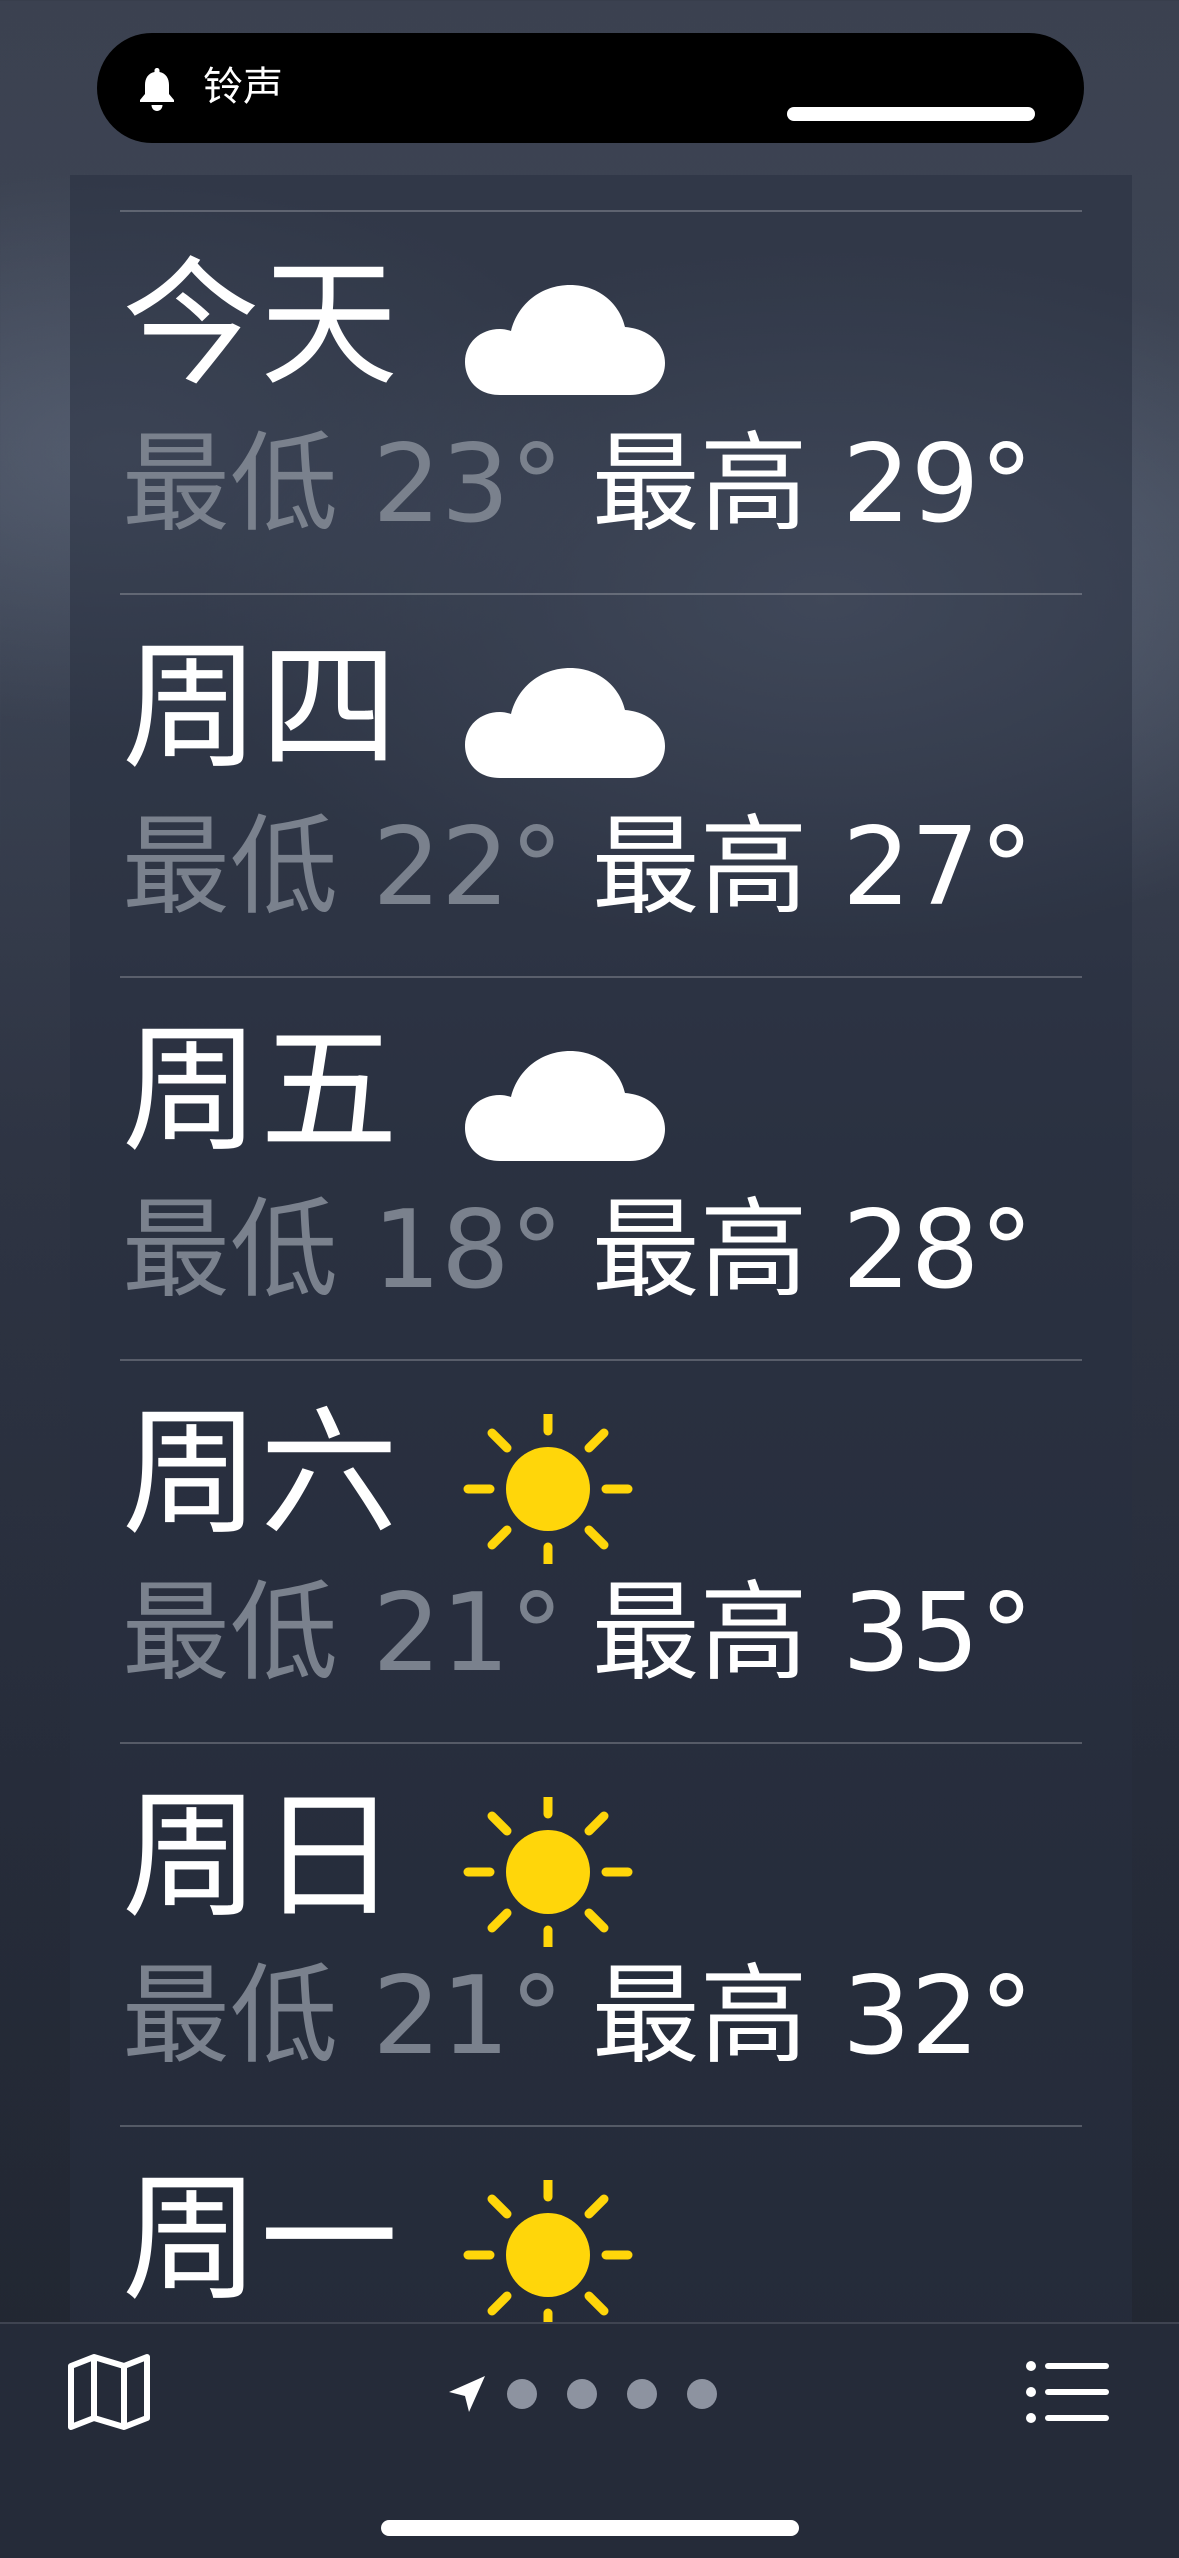 The image size is (1179, 2558). Describe the element at coordinates (343, 867) in the screenshot. I see `low-temp: 最低 22°` at that location.